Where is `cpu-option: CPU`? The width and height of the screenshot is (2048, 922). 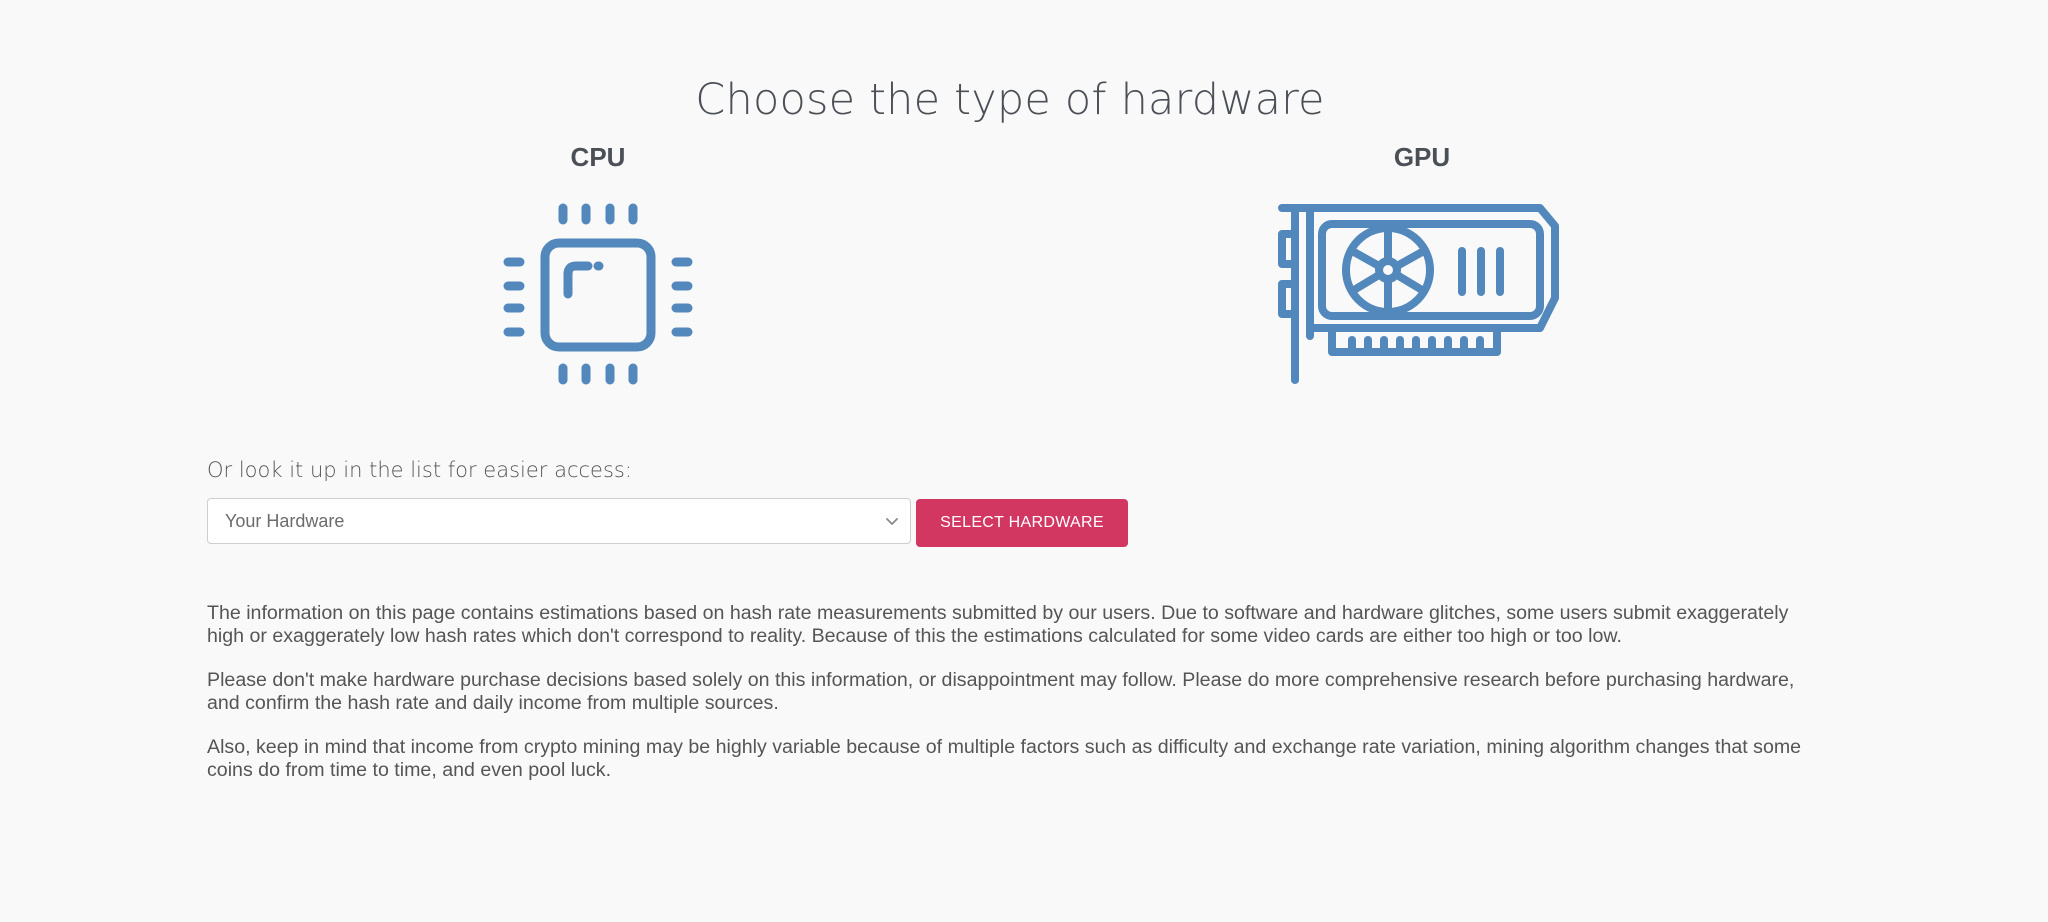 cpu-option: CPU is located at coordinates (598, 269).